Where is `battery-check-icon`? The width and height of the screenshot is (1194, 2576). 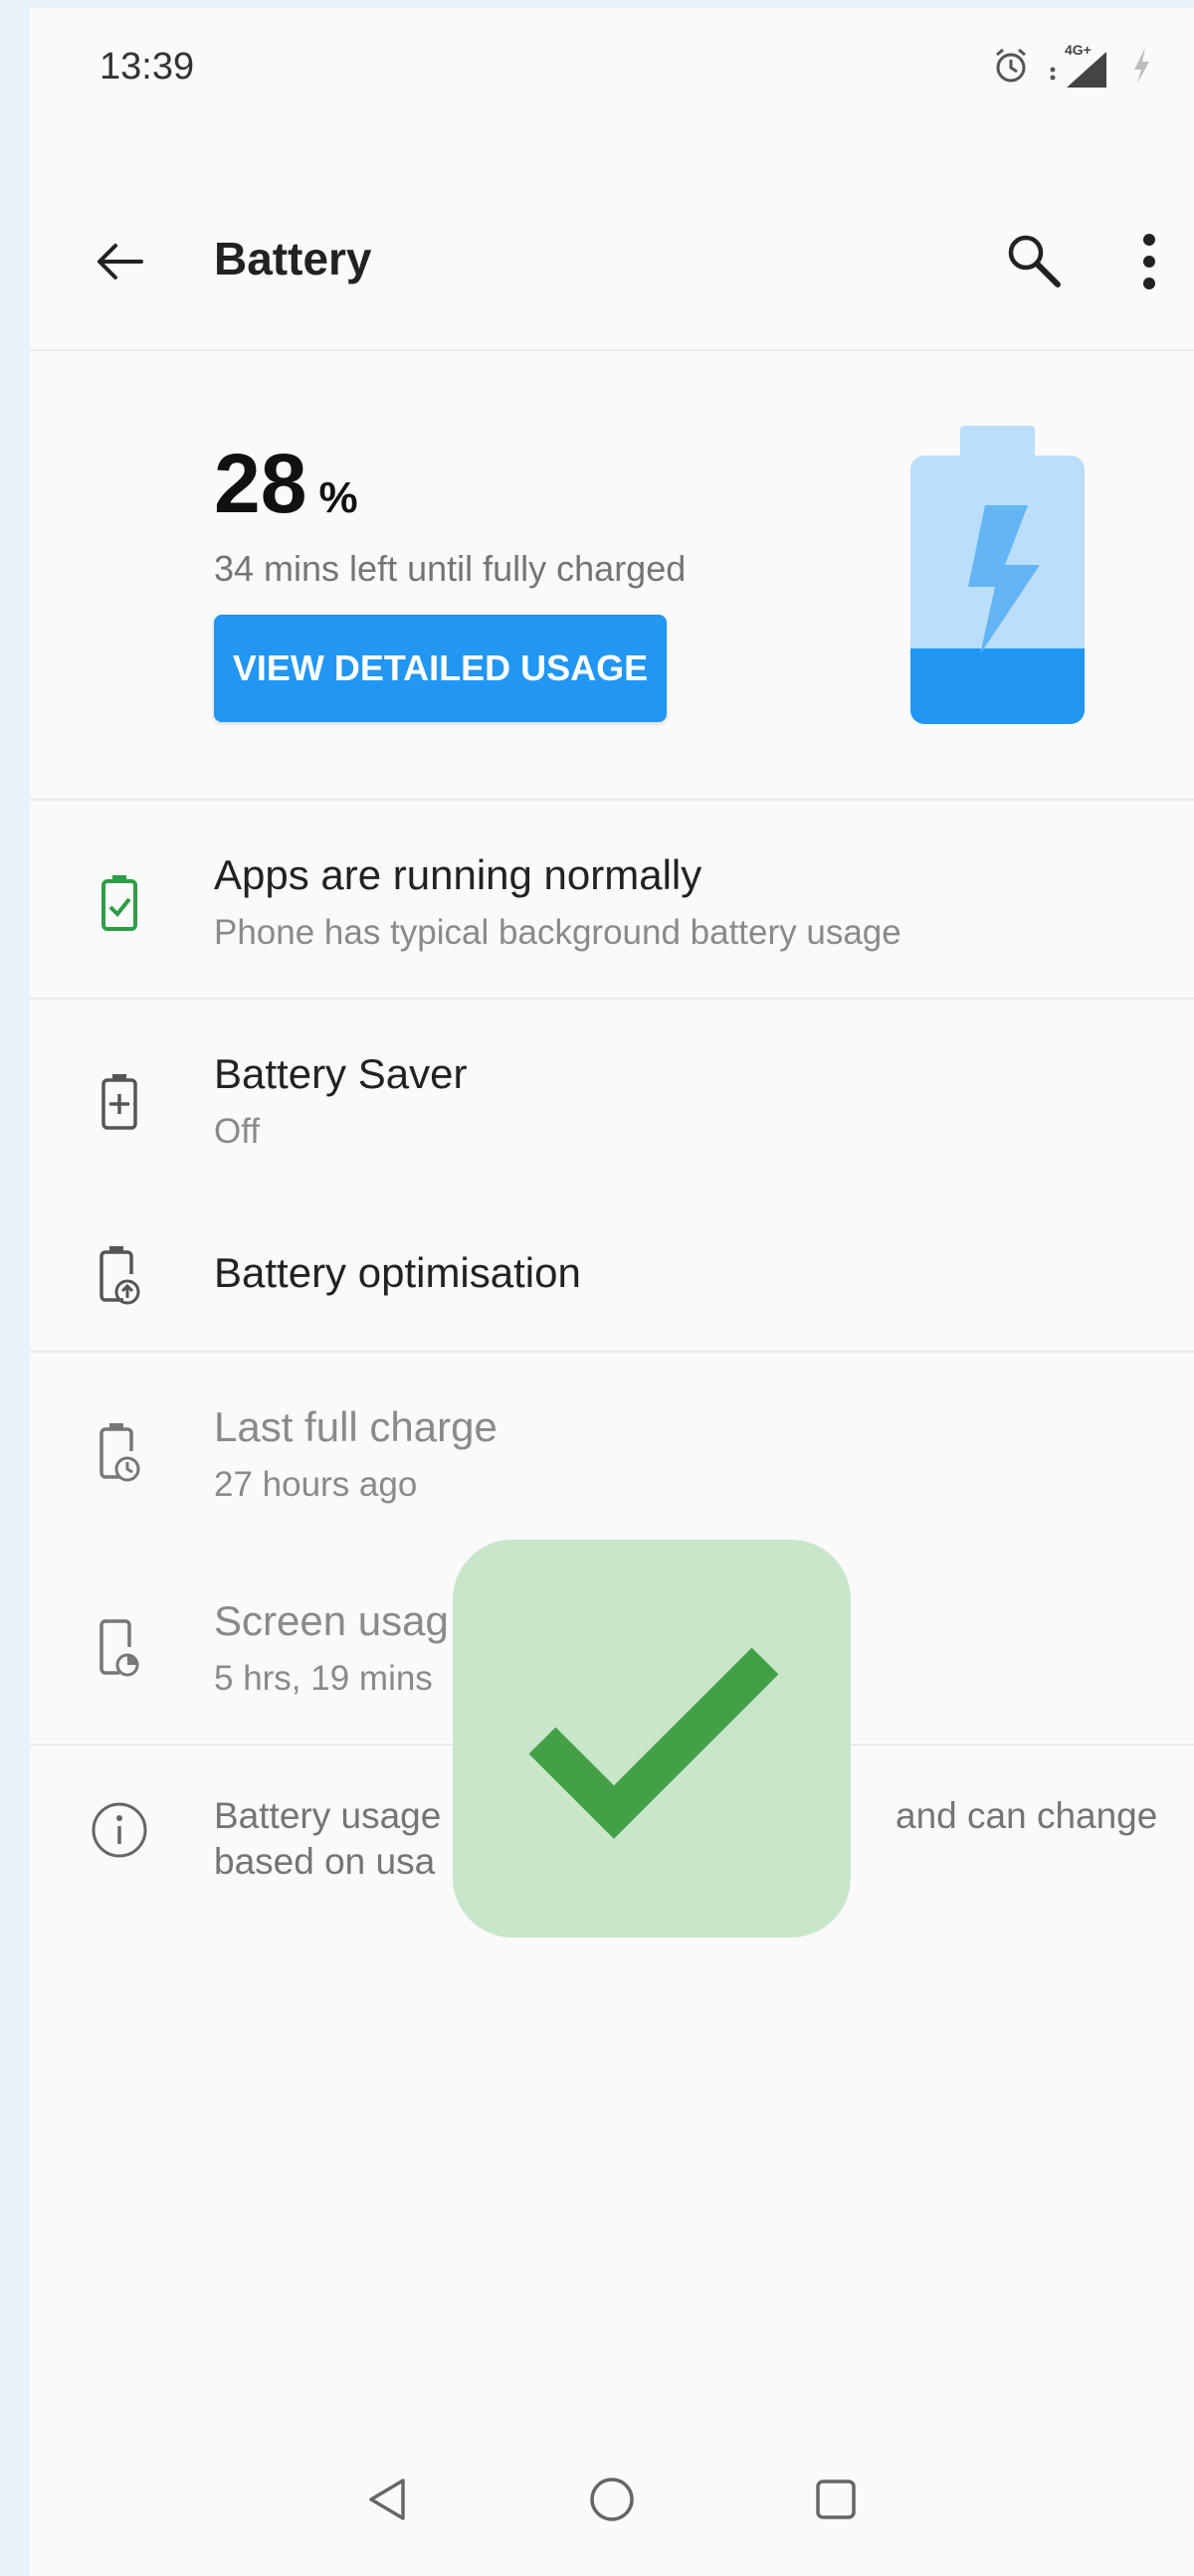
battery-check-icon is located at coordinates (119, 903).